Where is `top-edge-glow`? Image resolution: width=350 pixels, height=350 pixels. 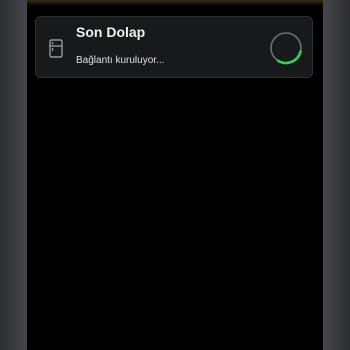 top-edge-glow is located at coordinates (175, 3).